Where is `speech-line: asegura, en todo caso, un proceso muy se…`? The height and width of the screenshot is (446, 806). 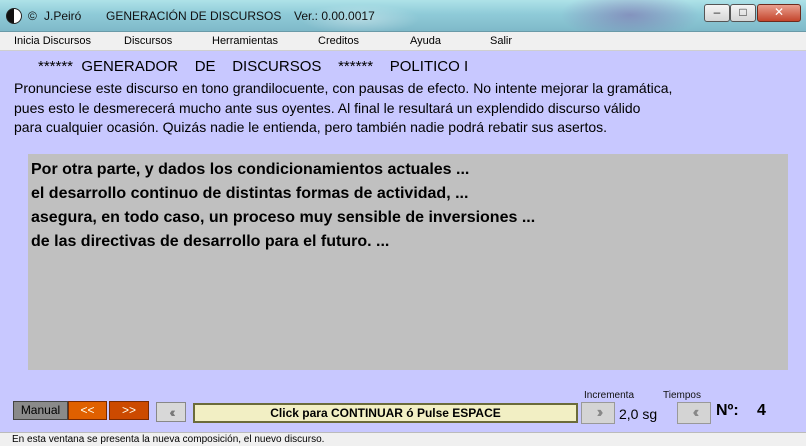 speech-line: asegura, en todo caso, un proceso muy se… is located at coordinates (283, 217).